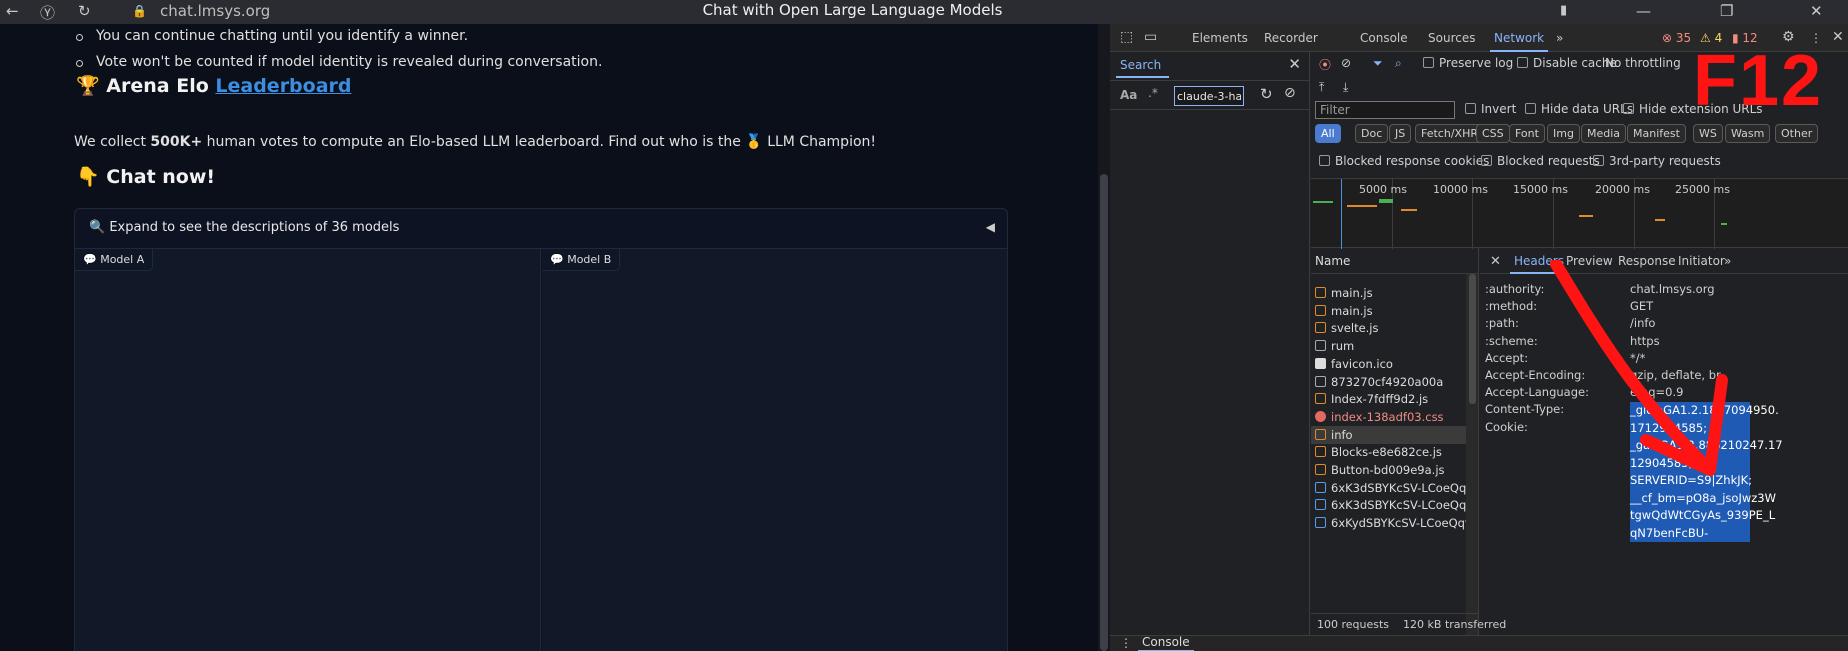 The image size is (1848, 651). What do you see at coordinates (1519, 41) in the screenshot?
I see `tab-network: Network` at bounding box center [1519, 41].